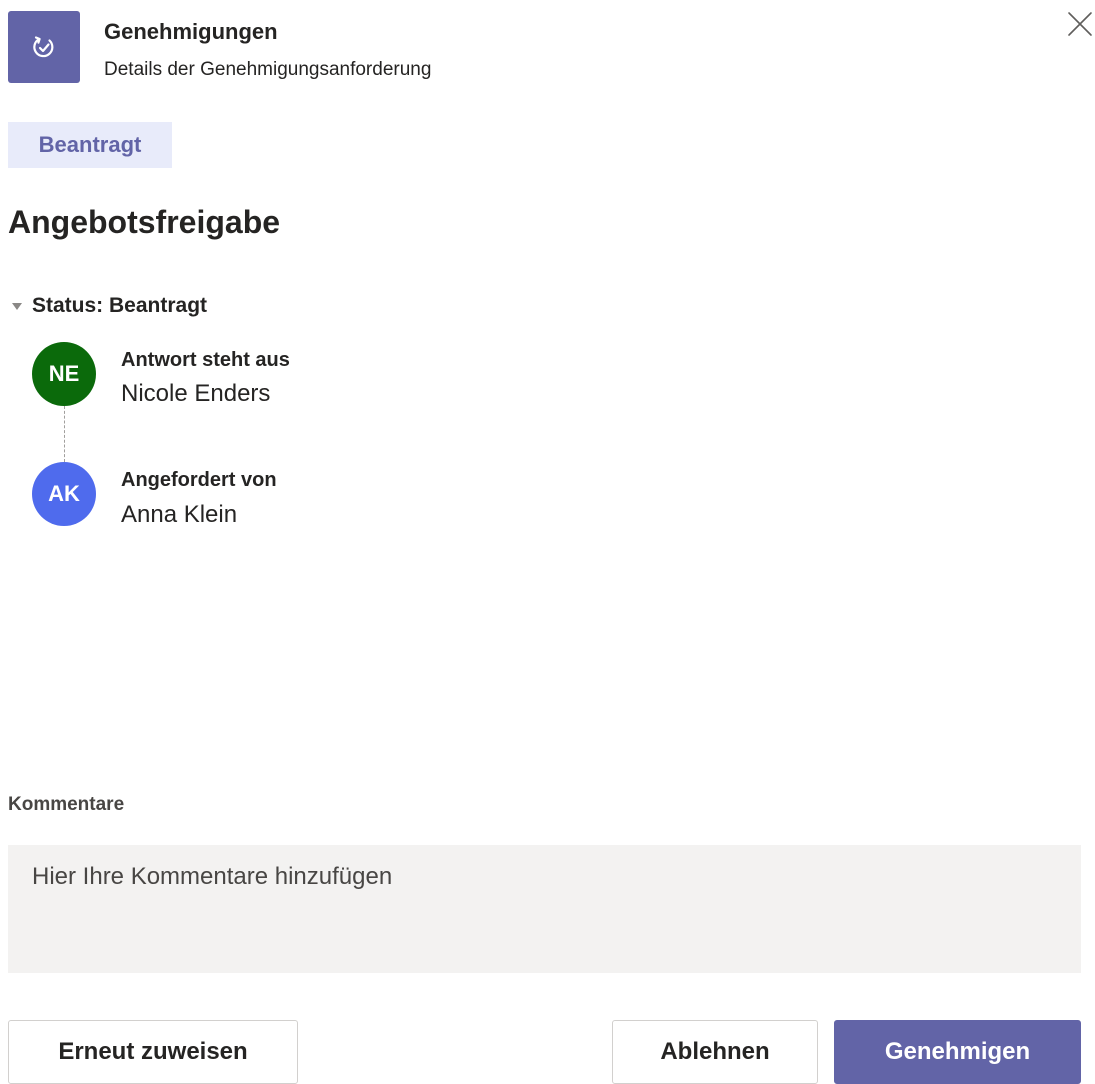 The height and width of the screenshot is (1084, 1095). Describe the element at coordinates (715, 1052) in the screenshot. I see `reject-button: Ablehnen` at that location.